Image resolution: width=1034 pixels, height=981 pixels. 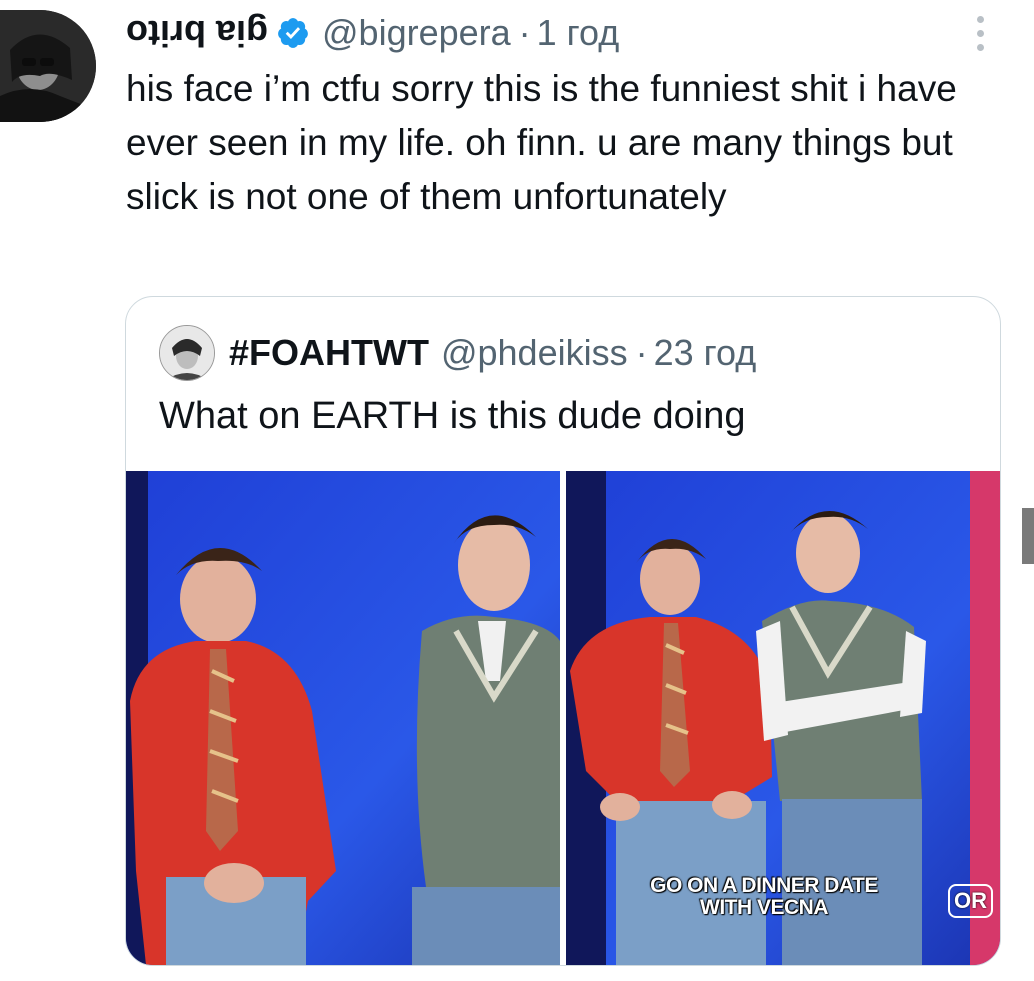 I want to click on tweet-timestamp: 1 год, so click(x=578, y=33).